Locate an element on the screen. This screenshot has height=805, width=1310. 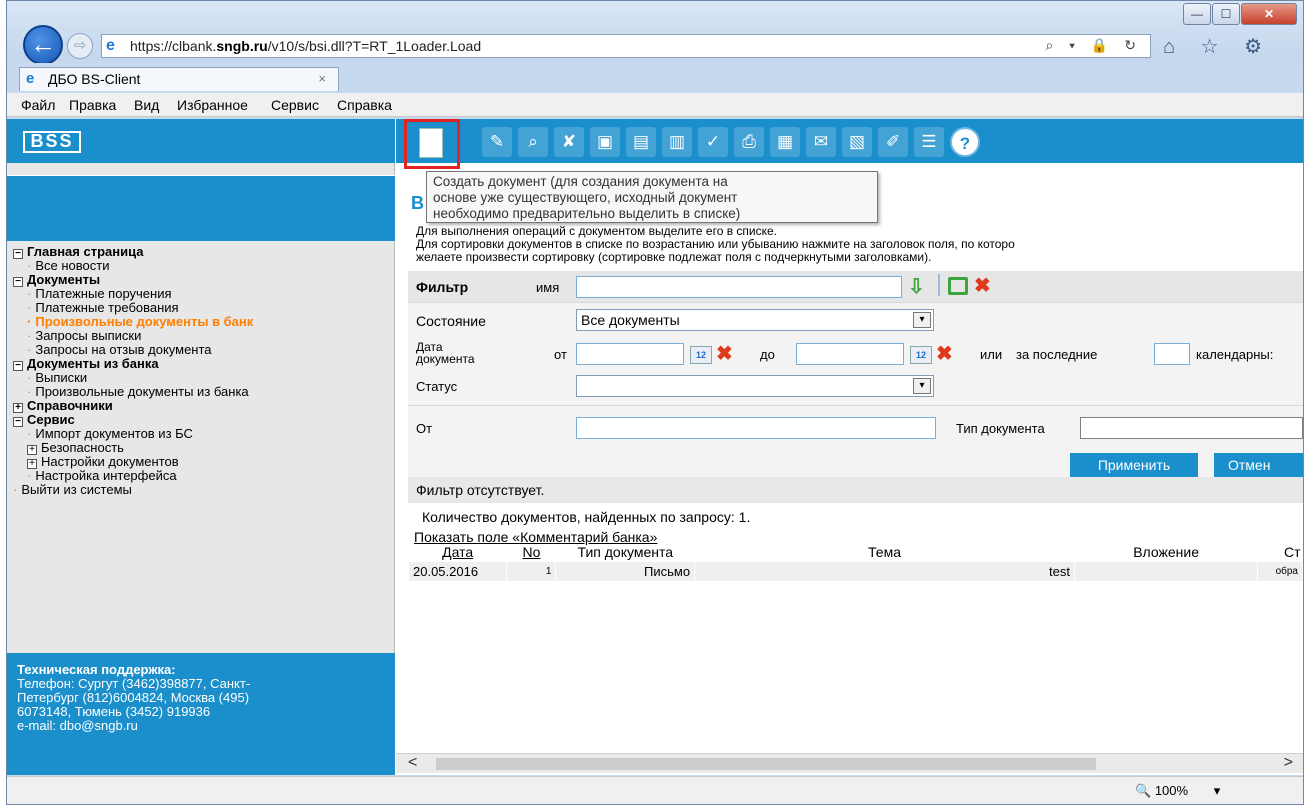
apply-button: Применить is located at coordinates (1134, 465).